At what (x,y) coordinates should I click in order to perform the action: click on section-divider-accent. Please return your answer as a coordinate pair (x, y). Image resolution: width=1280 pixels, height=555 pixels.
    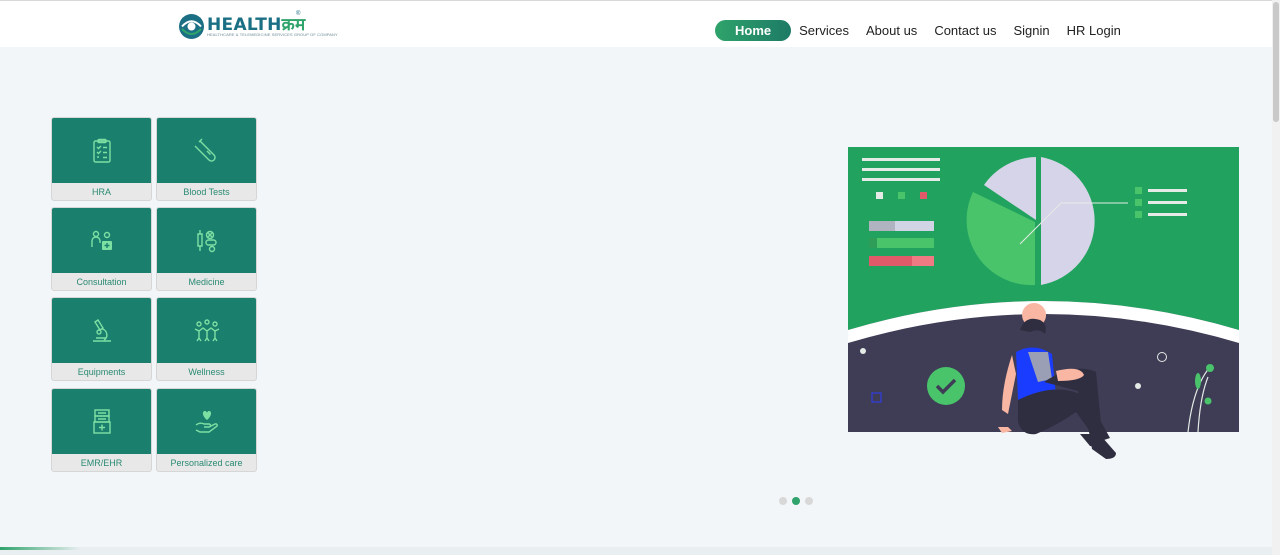
    Looking at the image, I should click on (40, 548).